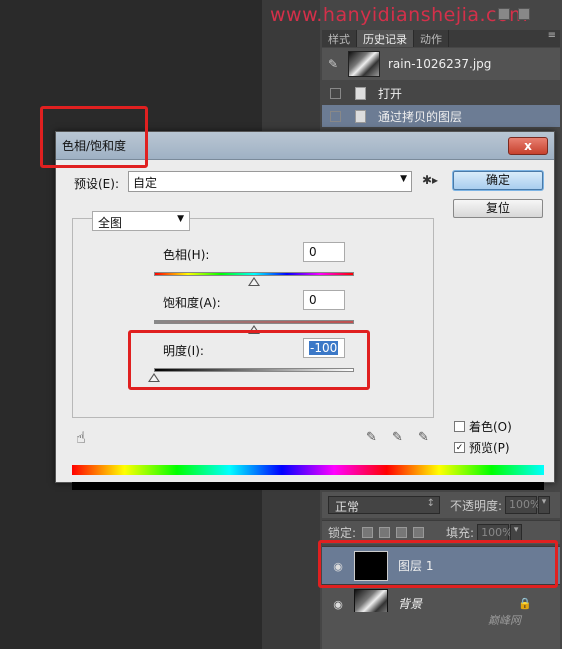  I want to click on history-item-open: 打开, so click(441, 93).